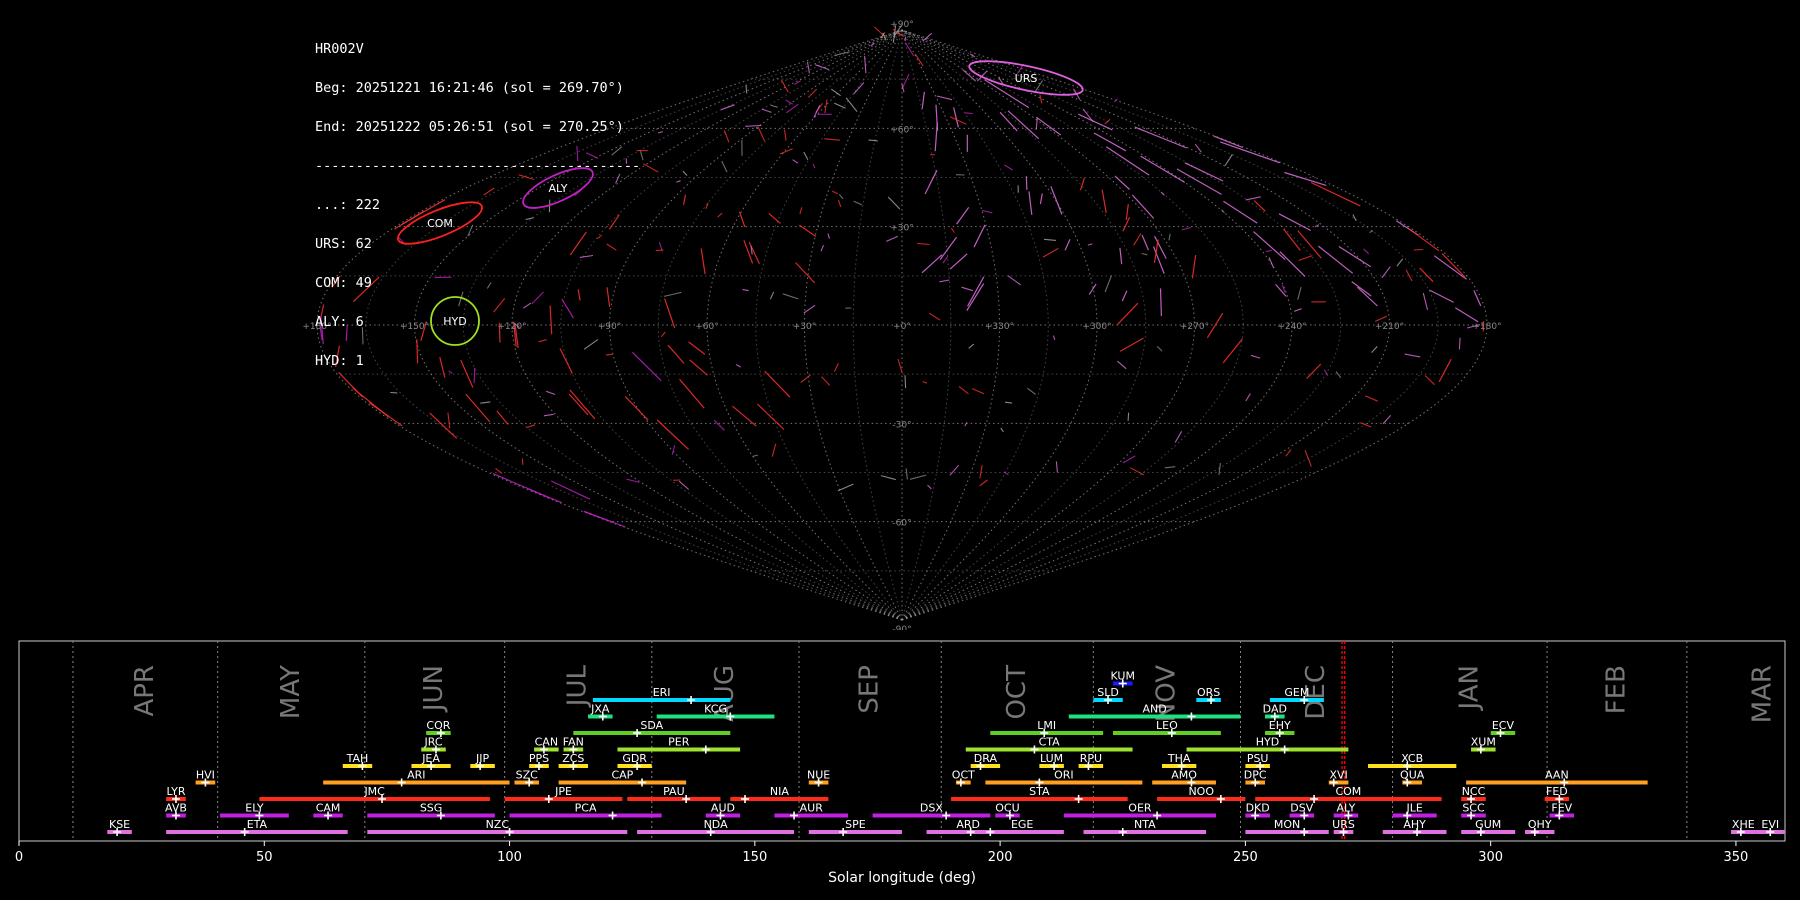 This screenshot has height=900, width=1800. Describe the element at coordinates (119, 827) in the screenshot. I see `shower-bar-kse: KSE` at that location.